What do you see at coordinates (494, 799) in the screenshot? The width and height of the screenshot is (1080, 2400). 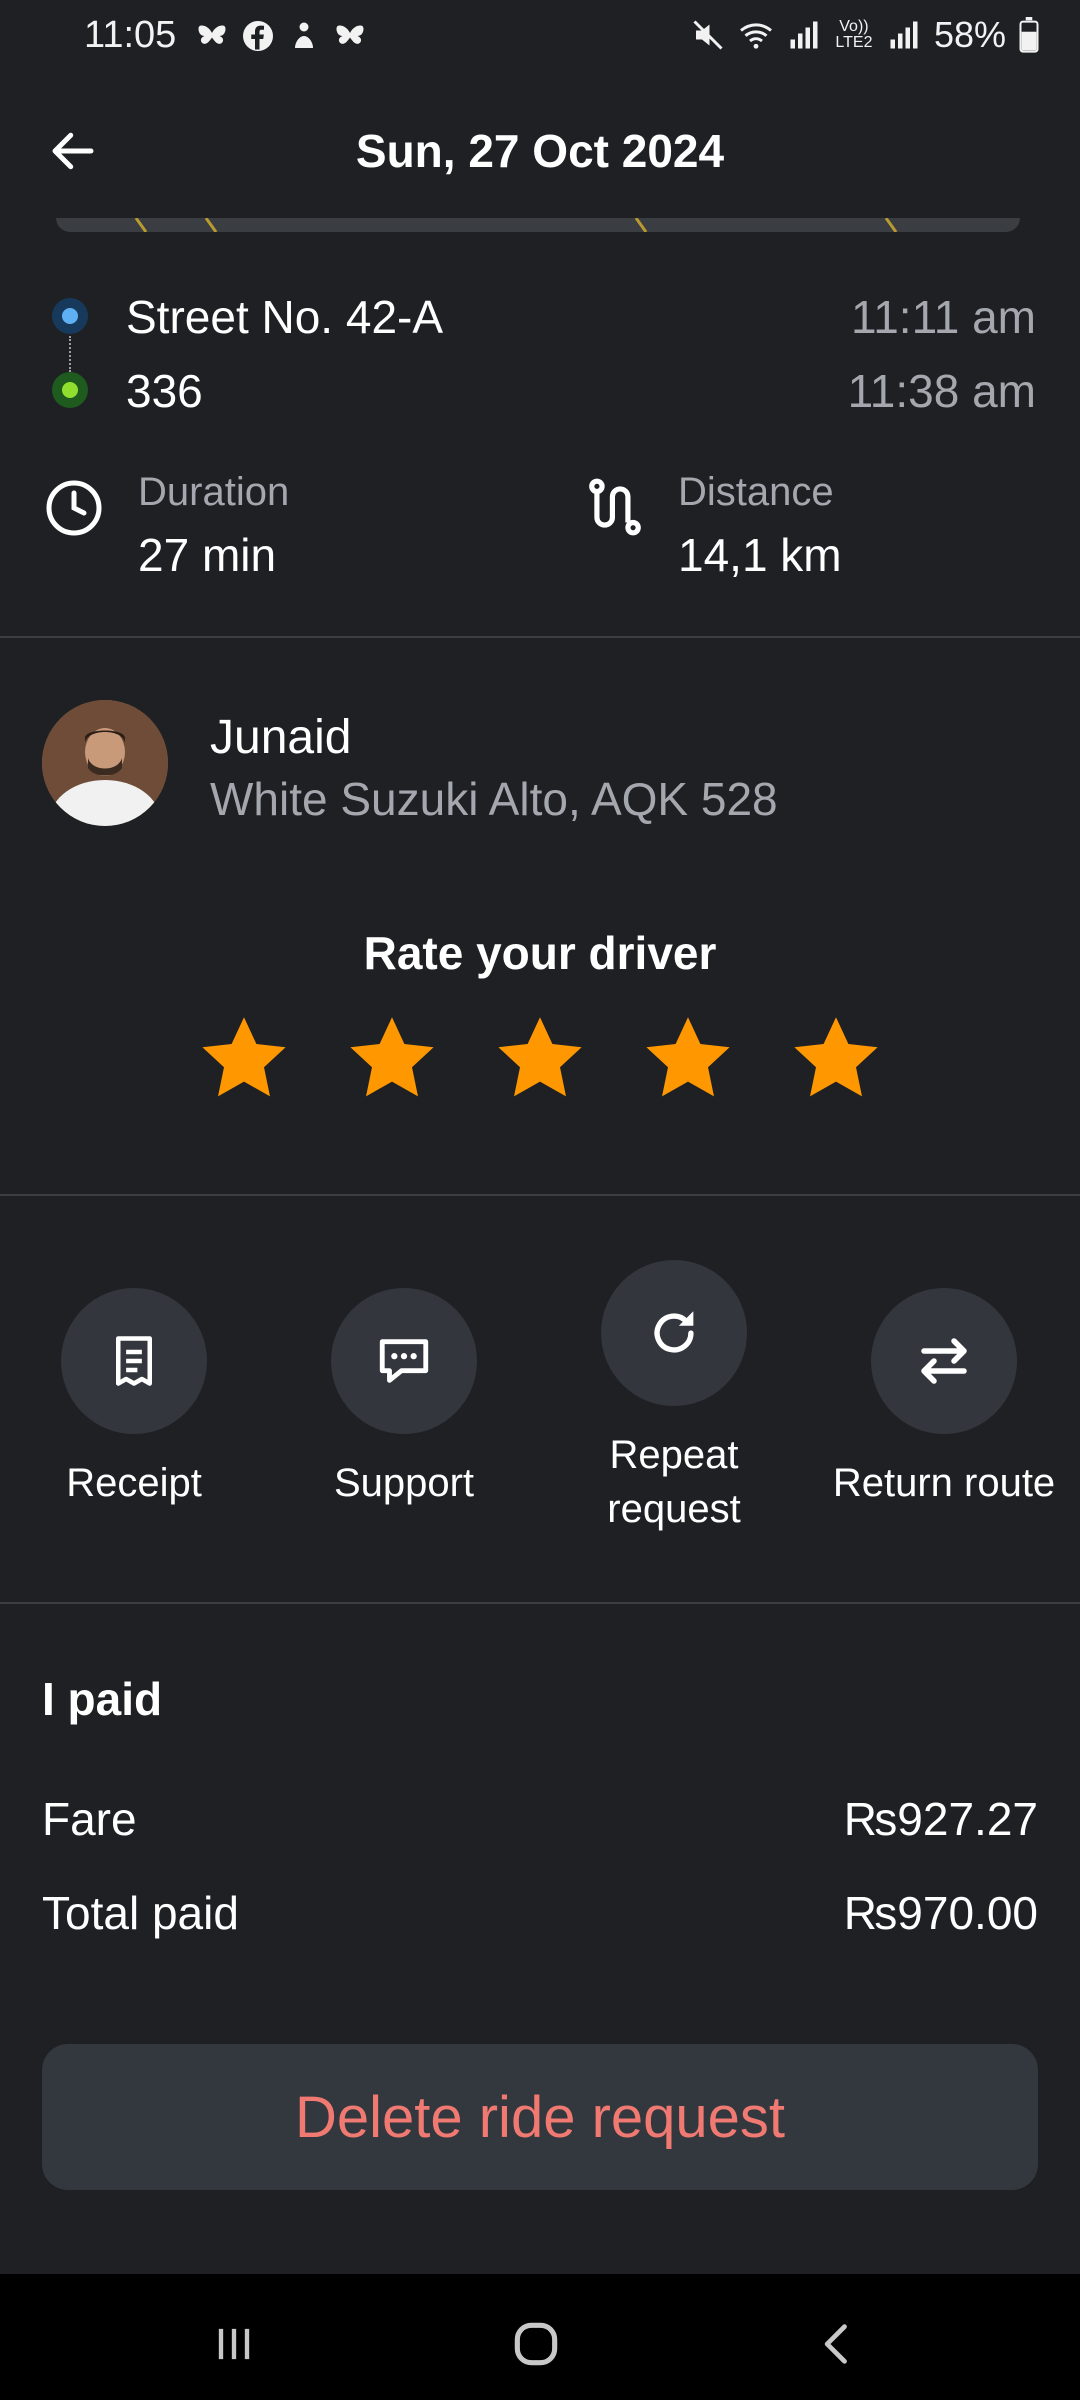 I see `driver-car: White Suzuki Alto, AQK 528` at bounding box center [494, 799].